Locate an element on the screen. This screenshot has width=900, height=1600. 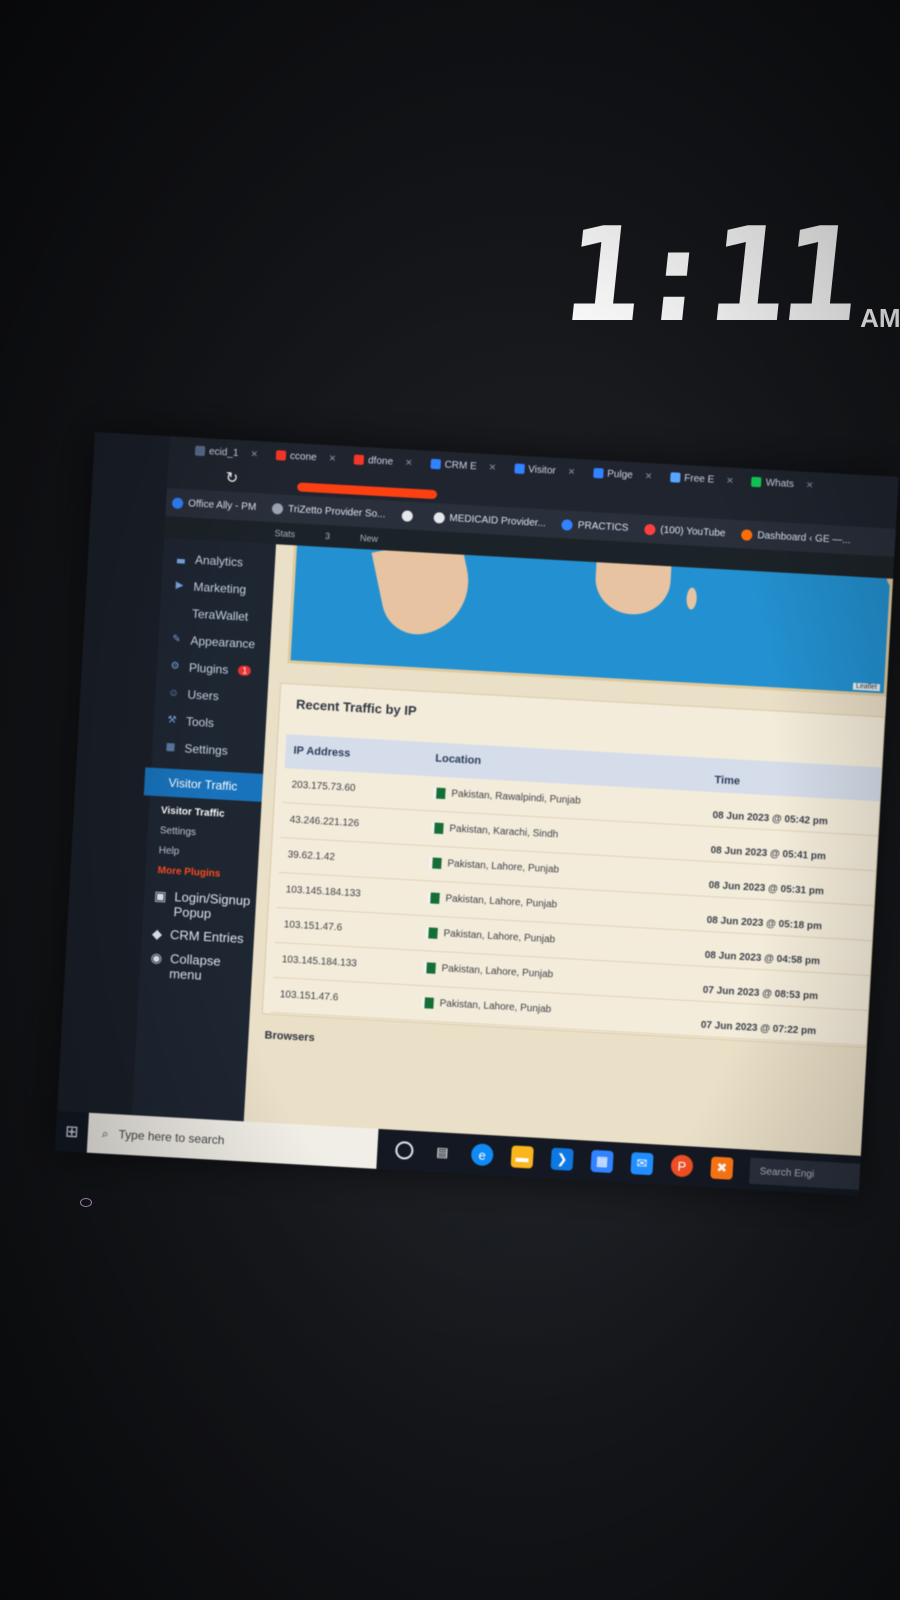
adminbar-stats: Stats is located at coordinates (284, 533).